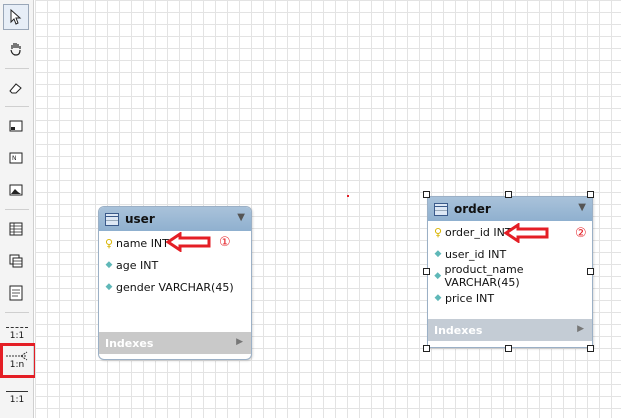 This screenshot has height=418, width=621. I want to click on resize-handle-ne, so click(590, 194).